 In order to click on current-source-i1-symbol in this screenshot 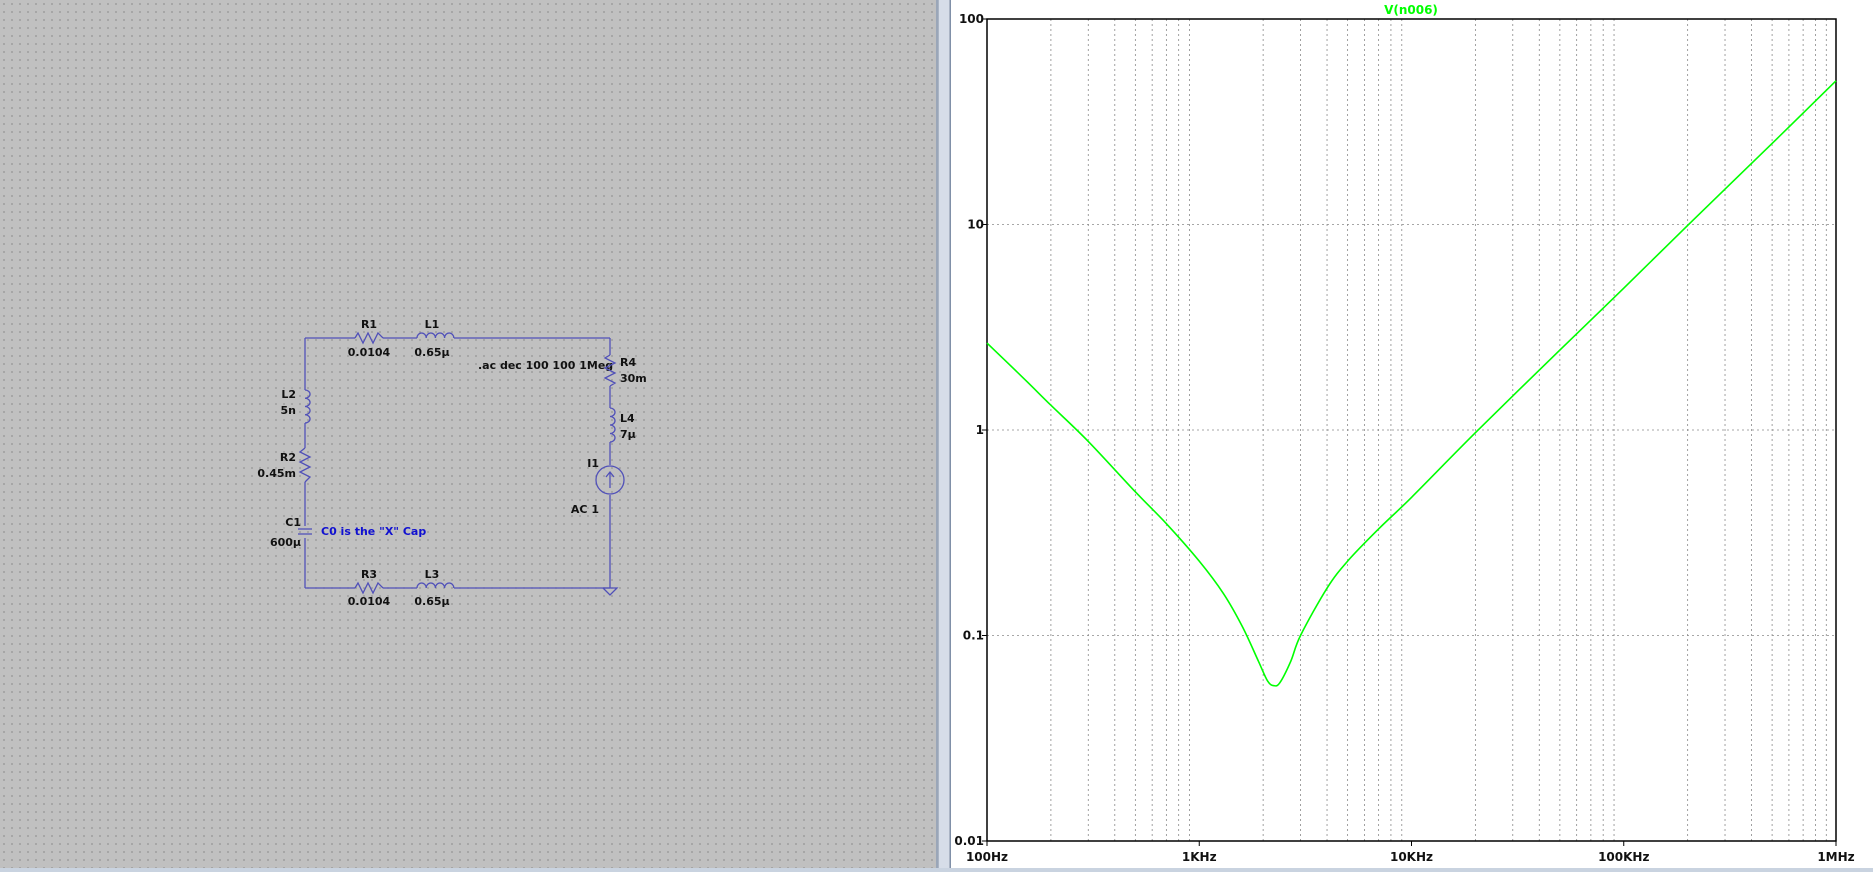, I will do `click(610, 480)`.